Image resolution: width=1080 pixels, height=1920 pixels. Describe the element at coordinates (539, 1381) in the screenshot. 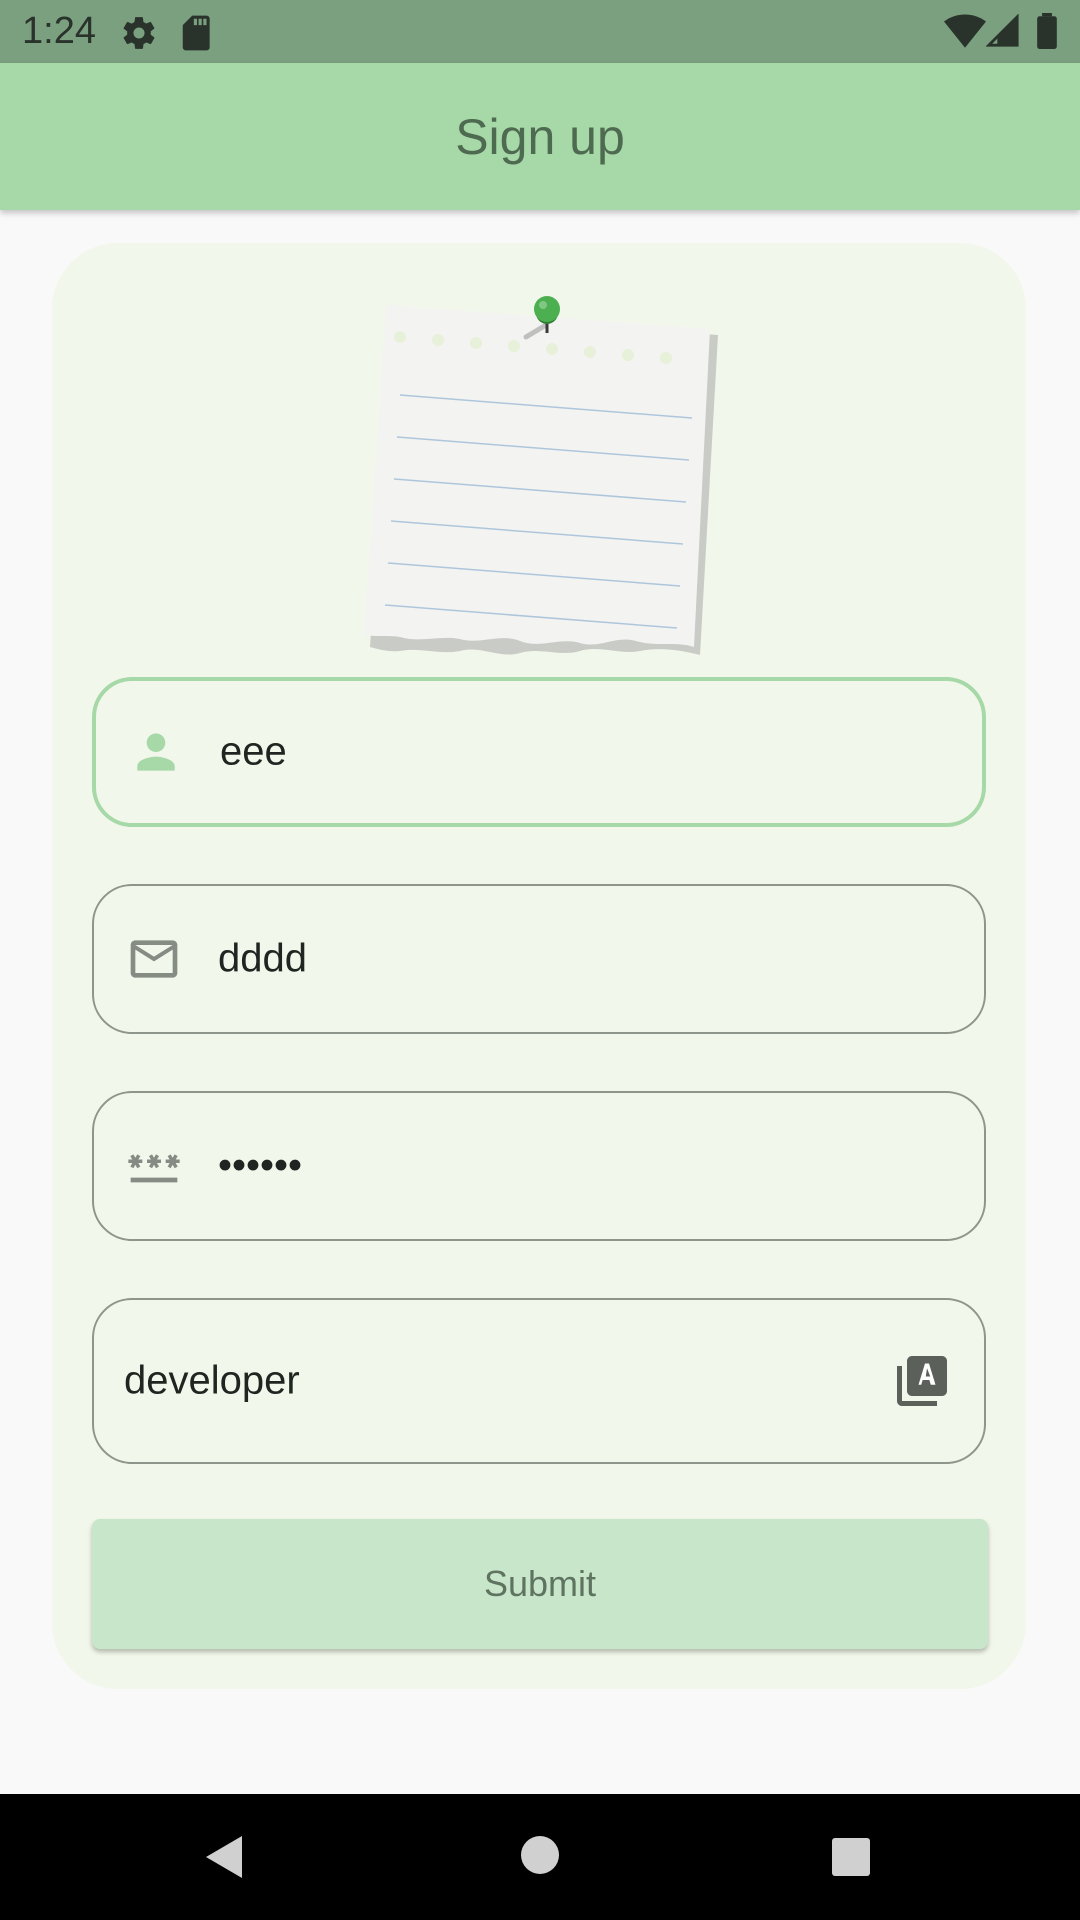

I see `role-field: developer` at that location.